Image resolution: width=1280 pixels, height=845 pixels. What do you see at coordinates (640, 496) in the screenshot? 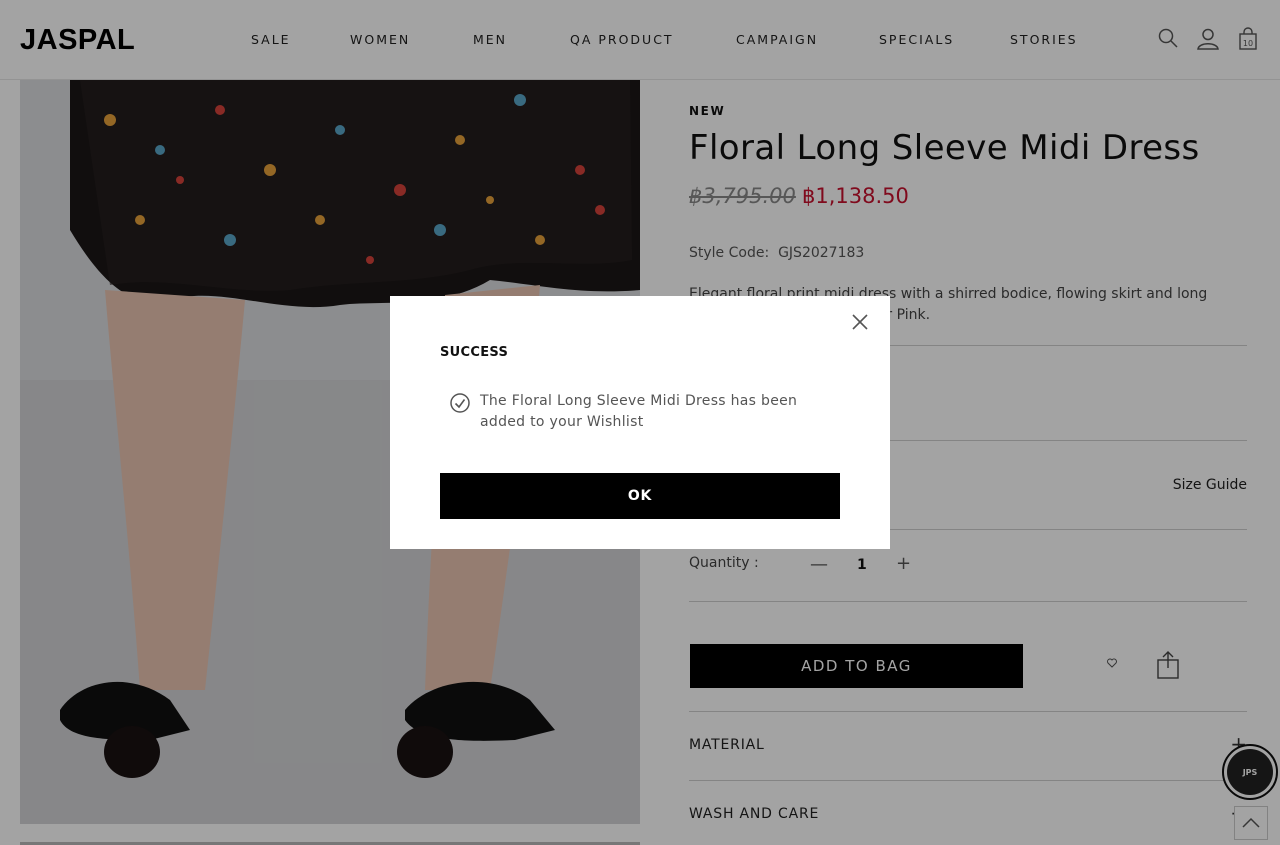
I see `ok-button: OK` at bounding box center [640, 496].